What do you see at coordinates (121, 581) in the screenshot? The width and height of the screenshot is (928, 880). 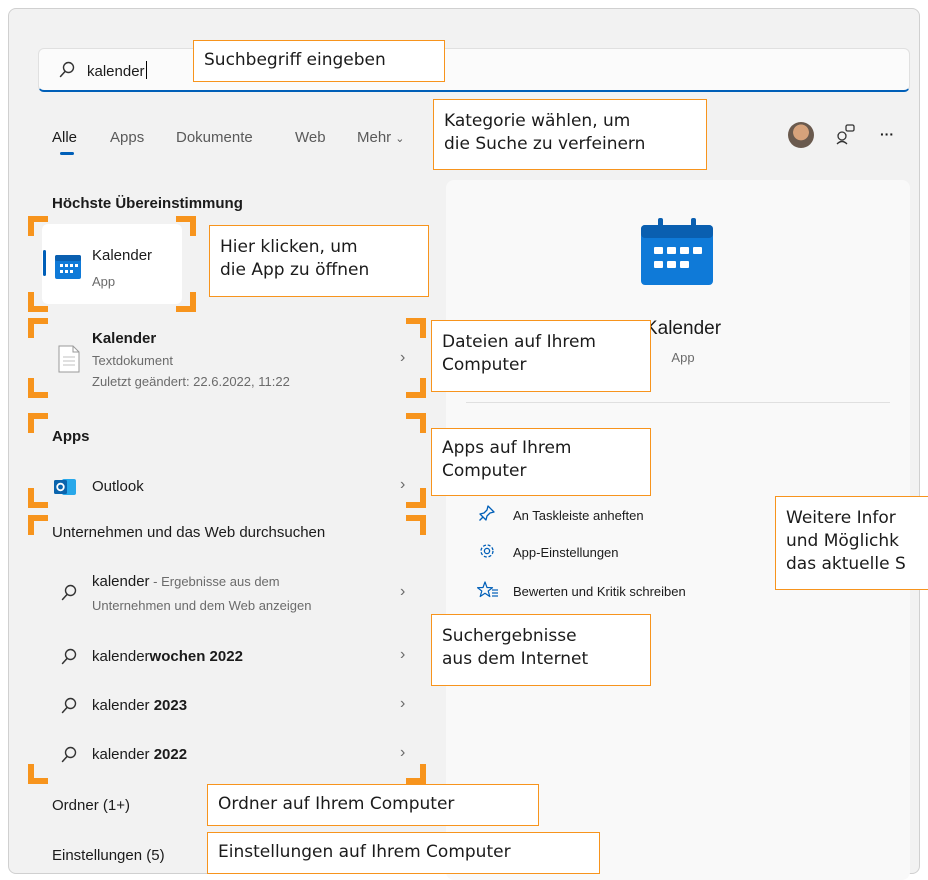 I see `web-result-1-term: kalender` at bounding box center [121, 581].